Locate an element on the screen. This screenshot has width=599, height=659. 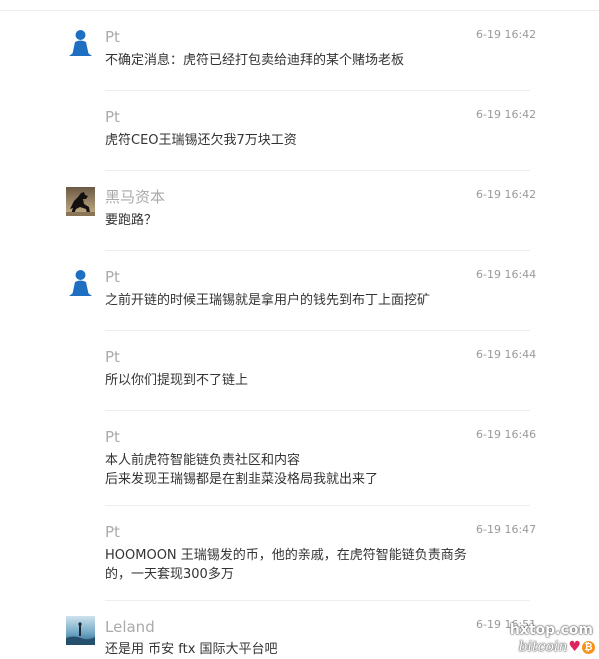
message-line: 本人前虎符智能链负责社区和内容 is located at coordinates (203, 460).